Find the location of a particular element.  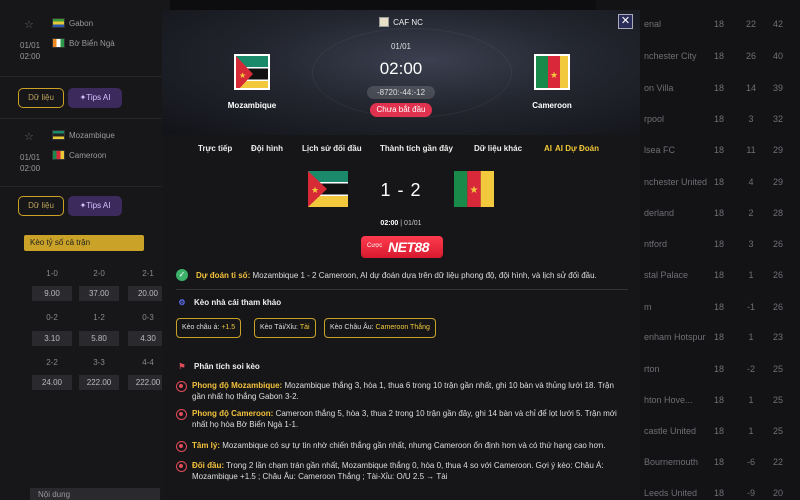

away-team: Cameroon is located at coordinates (79, 156).